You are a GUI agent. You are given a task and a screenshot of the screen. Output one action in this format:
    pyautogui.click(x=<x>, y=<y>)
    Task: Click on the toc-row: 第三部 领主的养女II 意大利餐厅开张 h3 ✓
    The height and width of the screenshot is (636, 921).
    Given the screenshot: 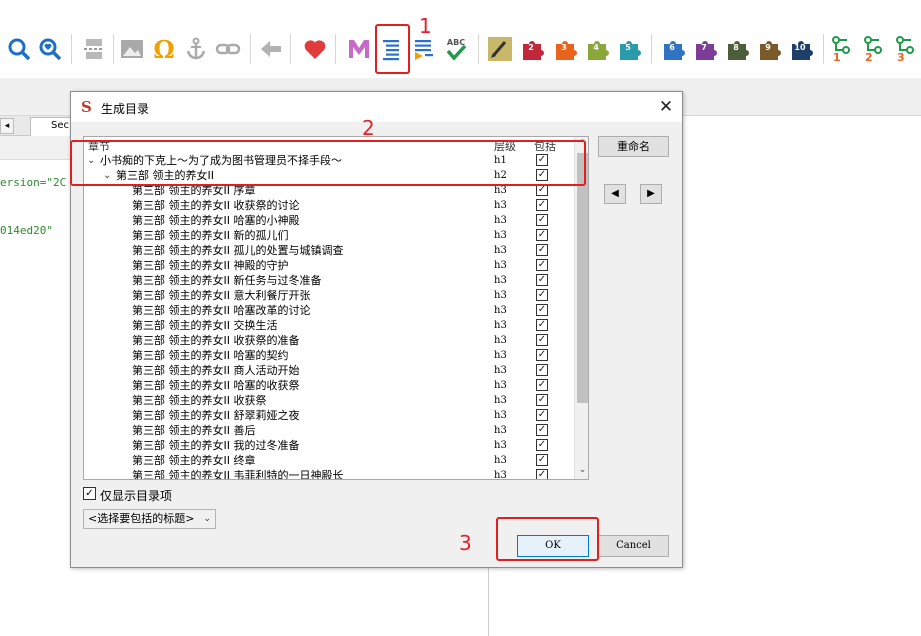 What is the action you would take?
    pyautogui.click(x=329, y=295)
    